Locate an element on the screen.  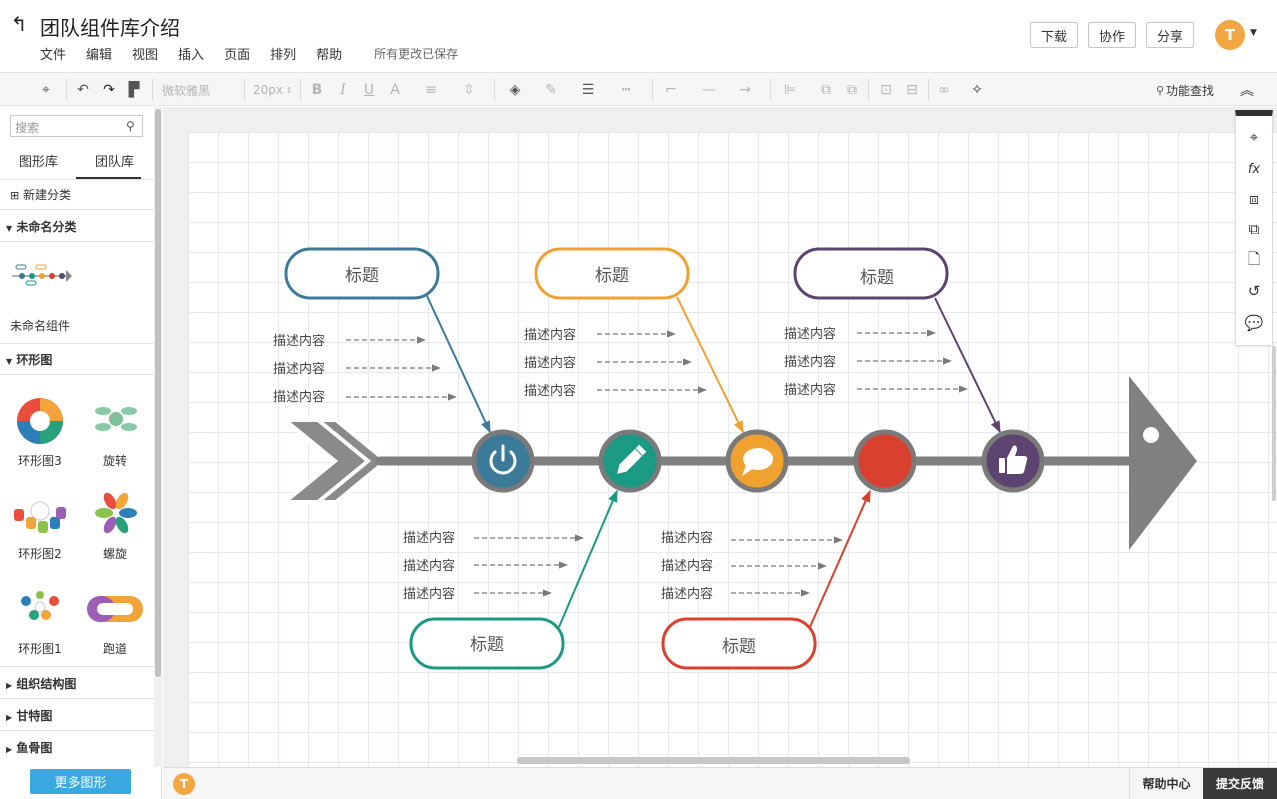
vertical-scrollbar is located at coordinates (1274, 423).